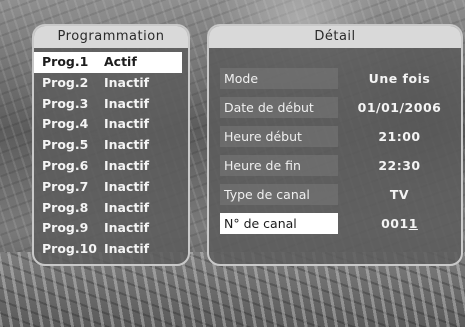  Describe the element at coordinates (399, 136) in the screenshot. I see `start-time-value: 21:00` at that location.